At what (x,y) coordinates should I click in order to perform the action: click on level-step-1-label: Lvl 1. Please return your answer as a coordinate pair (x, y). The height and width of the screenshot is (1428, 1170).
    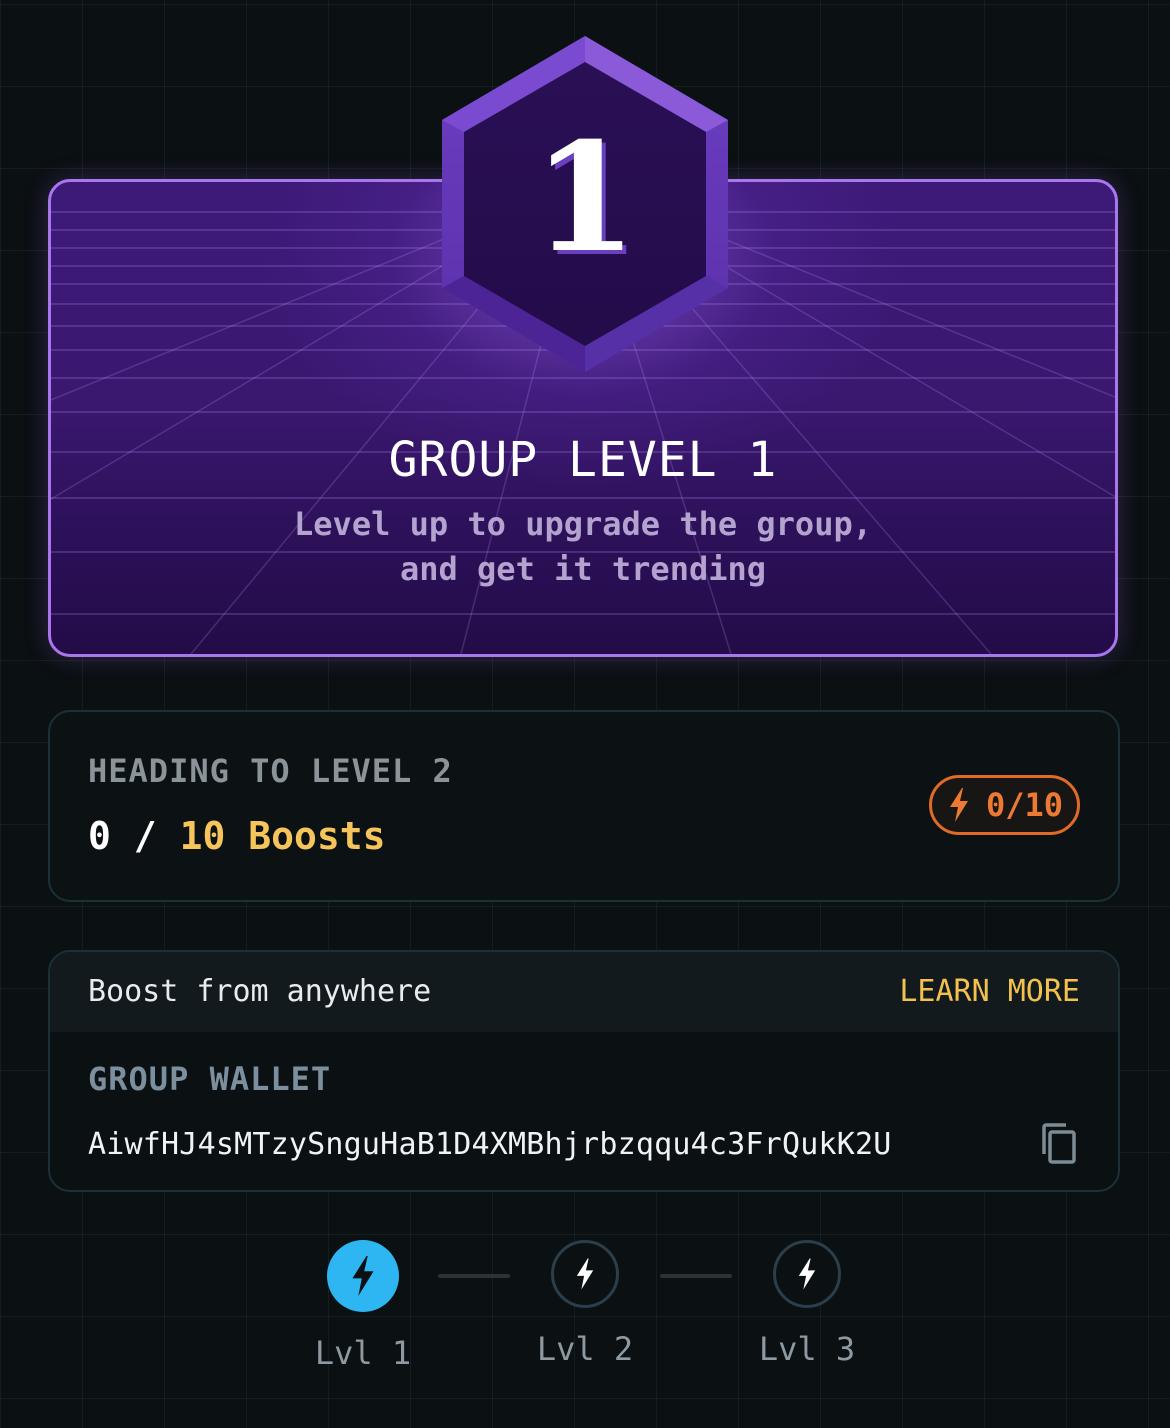
    Looking at the image, I should click on (363, 1353).